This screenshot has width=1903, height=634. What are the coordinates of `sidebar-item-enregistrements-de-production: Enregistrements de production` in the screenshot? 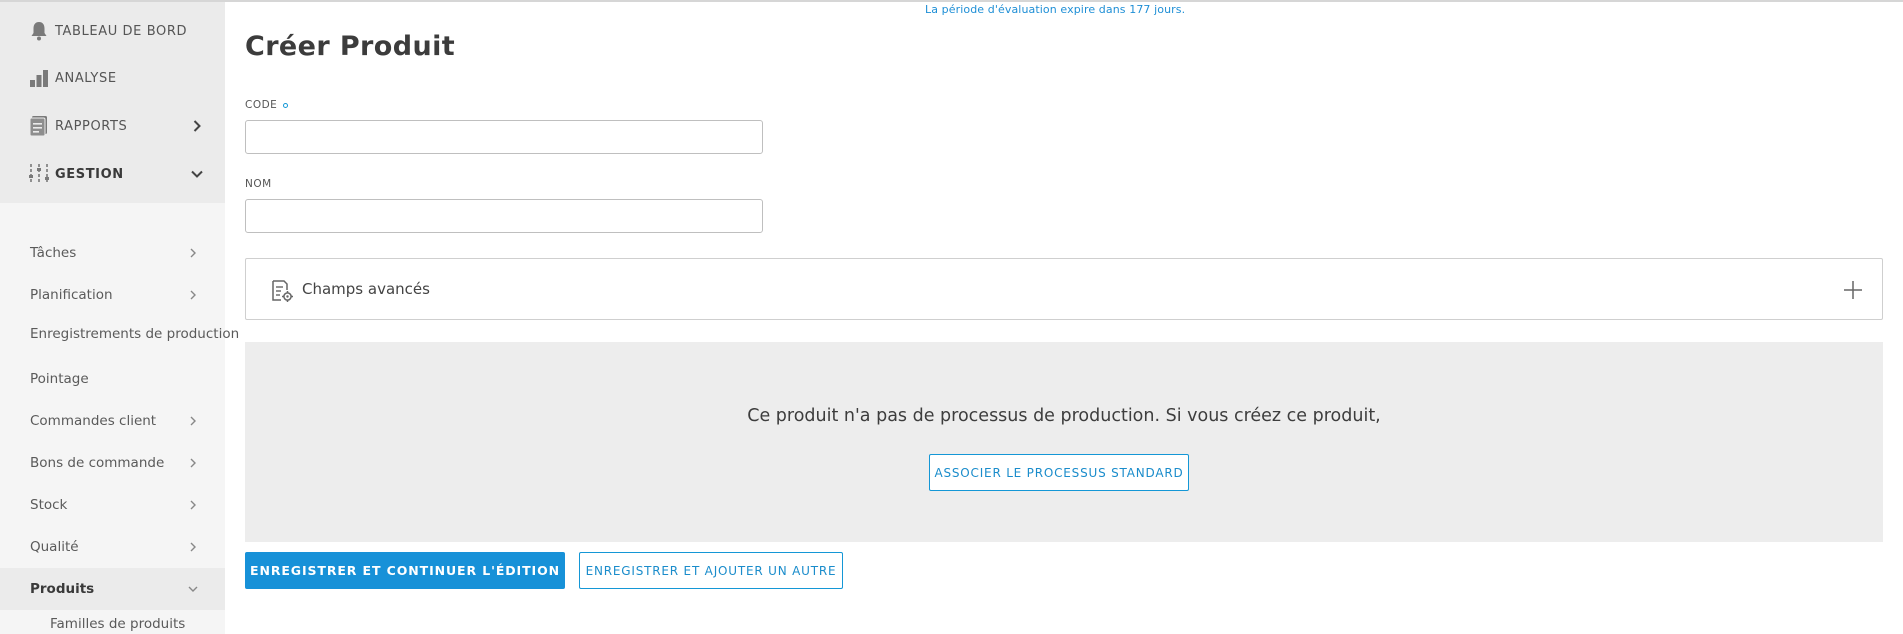 It's located at (119, 338).